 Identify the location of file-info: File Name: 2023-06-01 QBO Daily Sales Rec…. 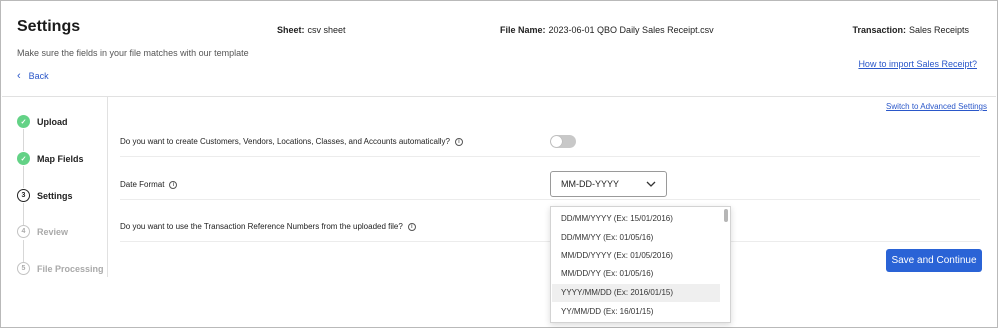
(607, 30).